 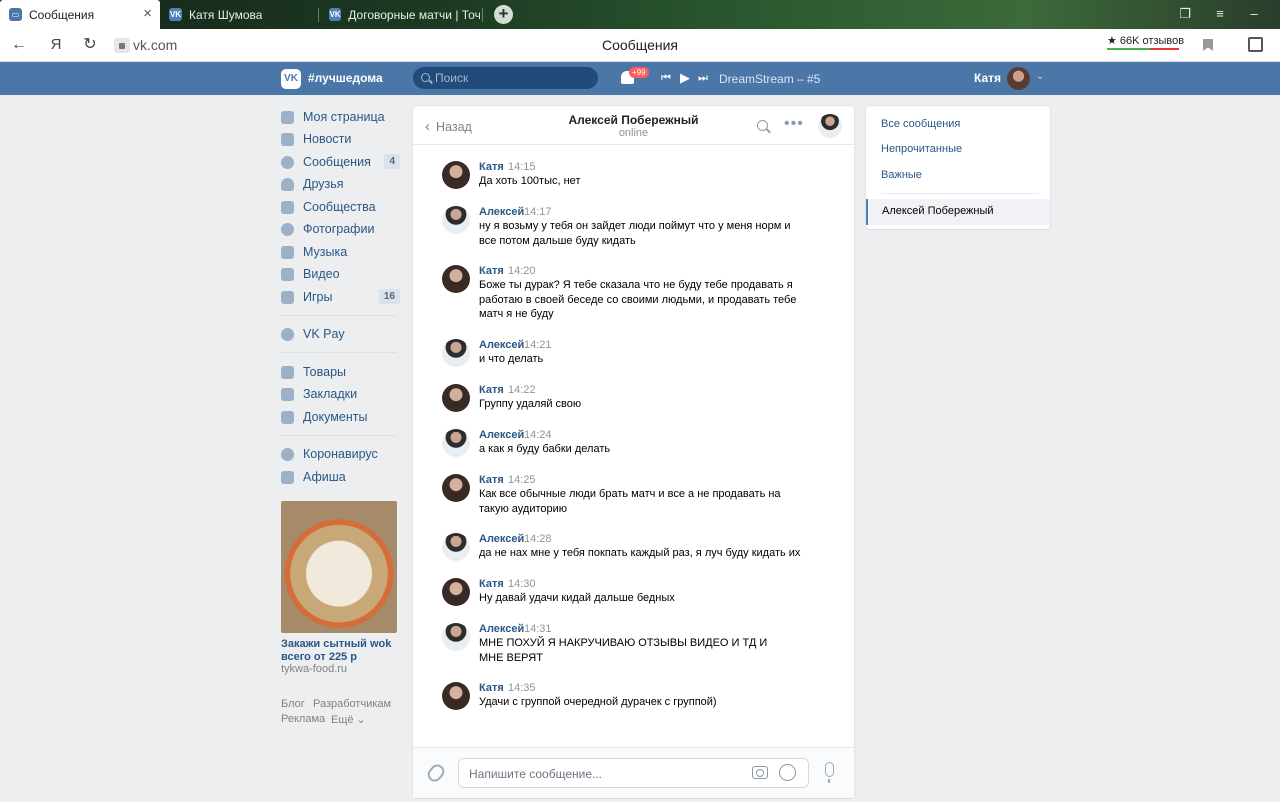 What do you see at coordinates (314, 669) in the screenshot?
I see `ad-site: tykwa-food.ru` at bounding box center [314, 669].